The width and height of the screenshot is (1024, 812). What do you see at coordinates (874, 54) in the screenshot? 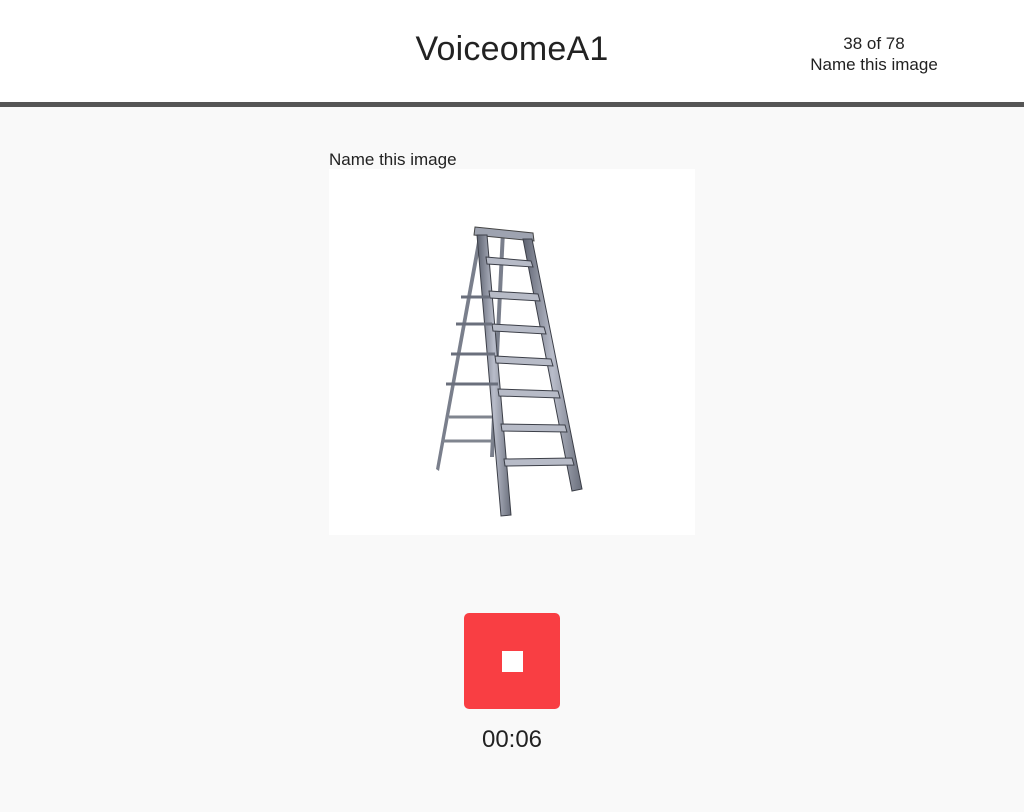
I see `progress-indicator: 38 of 78 Name this image` at bounding box center [874, 54].